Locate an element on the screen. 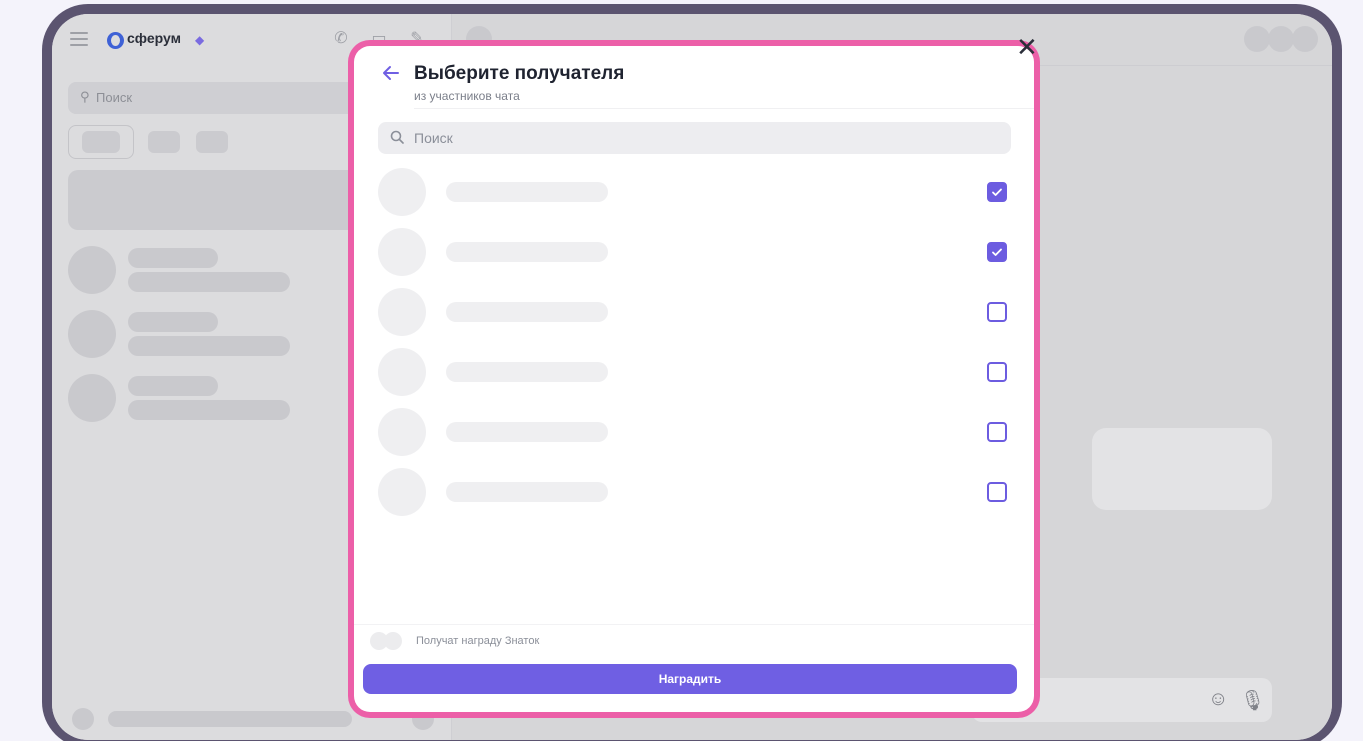 The height and width of the screenshot is (741, 1363). recipient-search-input: Поиск is located at coordinates (694, 138).